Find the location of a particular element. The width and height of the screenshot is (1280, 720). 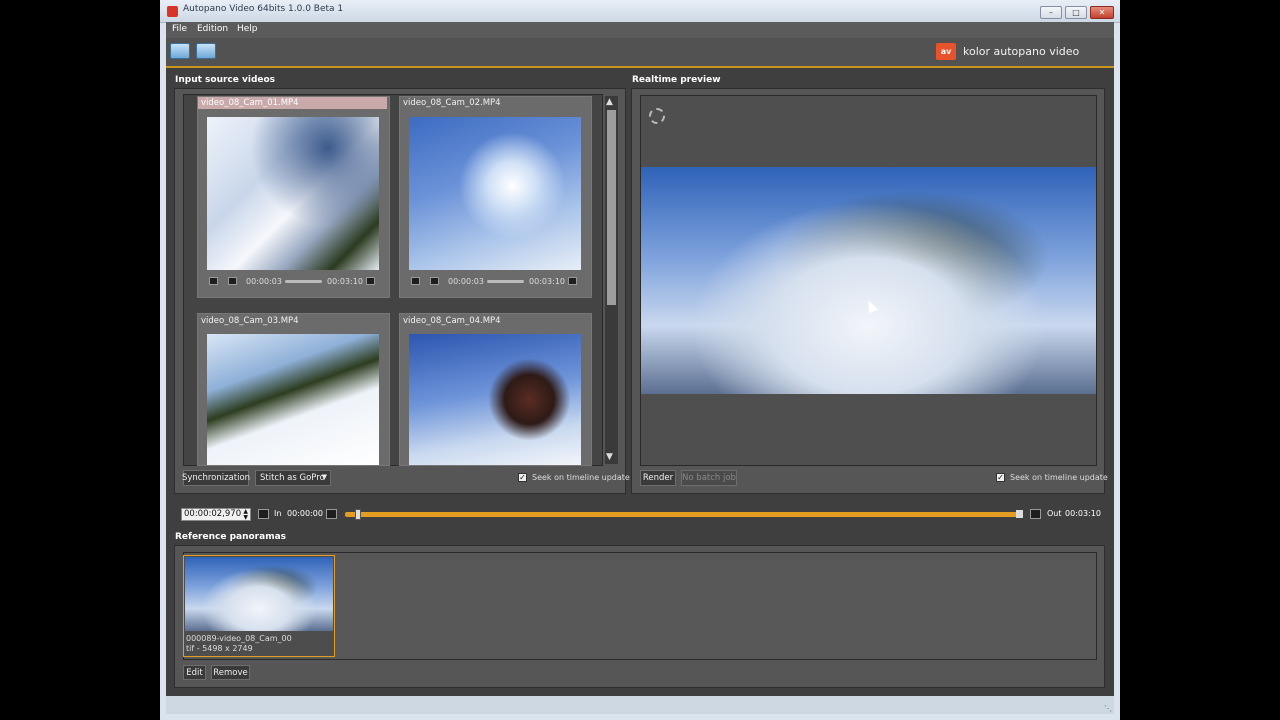

scrollbar-thumb is located at coordinates (611, 207).